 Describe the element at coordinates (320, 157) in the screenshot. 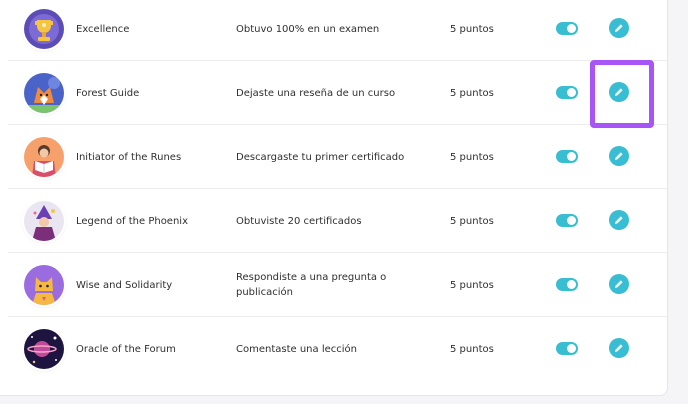

I see `badge-description: Descargaste tu primer certificado` at that location.